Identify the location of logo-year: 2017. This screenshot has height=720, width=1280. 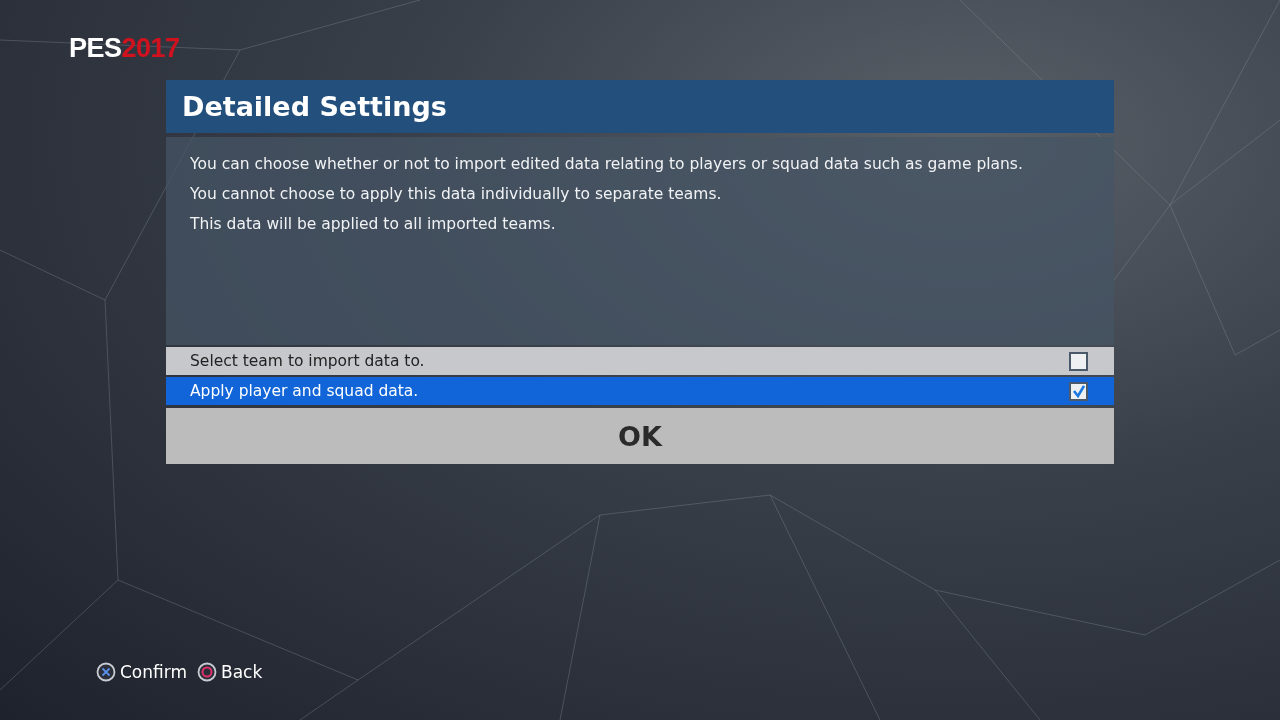
(150, 48).